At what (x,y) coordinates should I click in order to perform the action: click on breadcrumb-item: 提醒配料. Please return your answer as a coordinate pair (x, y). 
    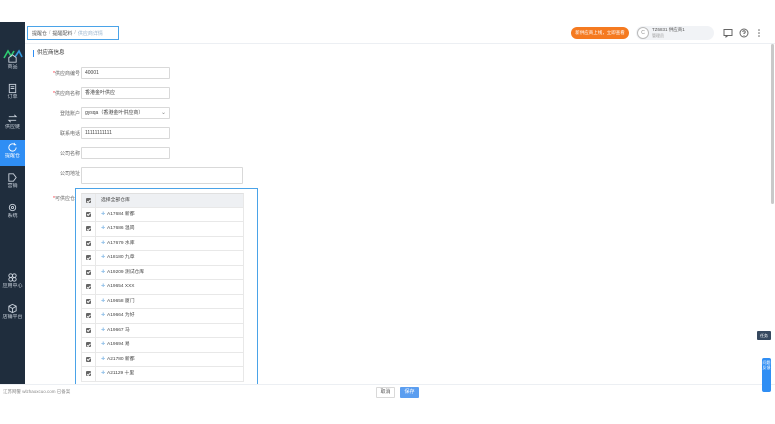
    Looking at the image, I should click on (62, 33).